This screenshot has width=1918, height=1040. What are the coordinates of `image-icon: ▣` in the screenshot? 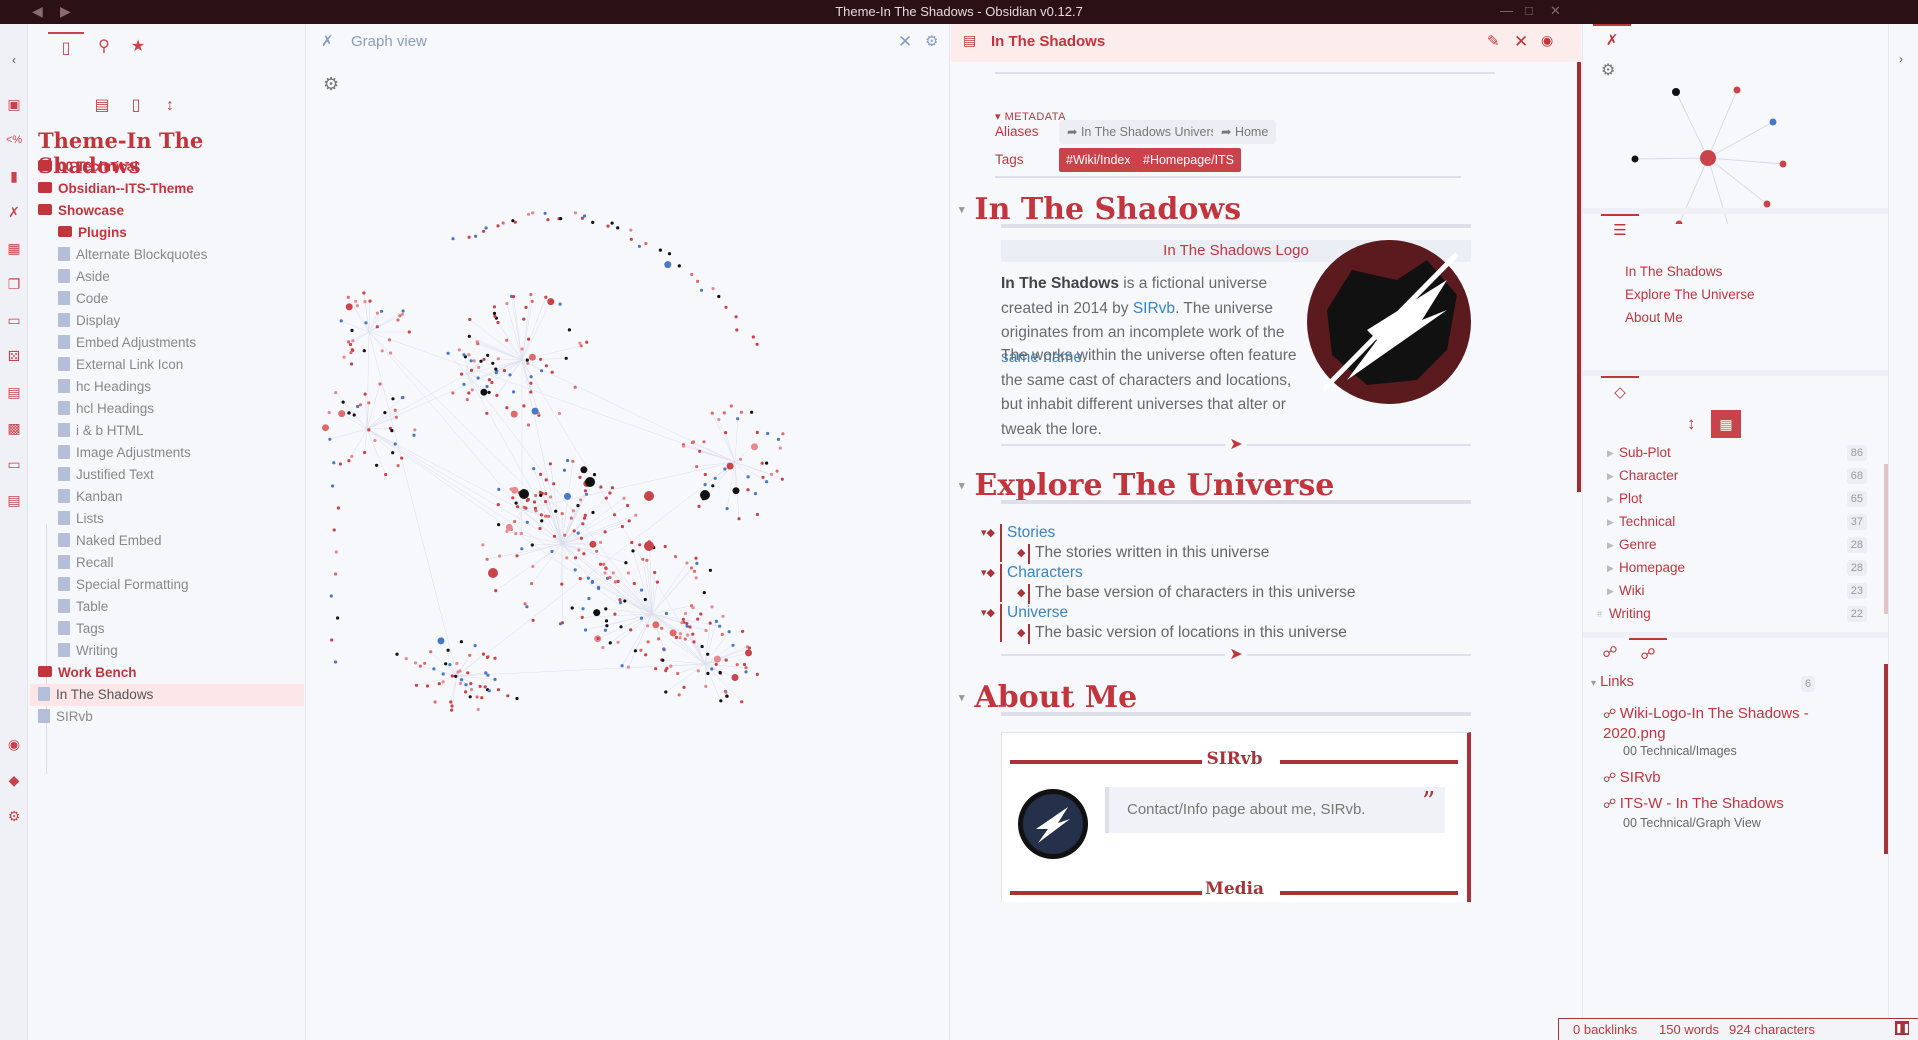 It's located at (14, 104).